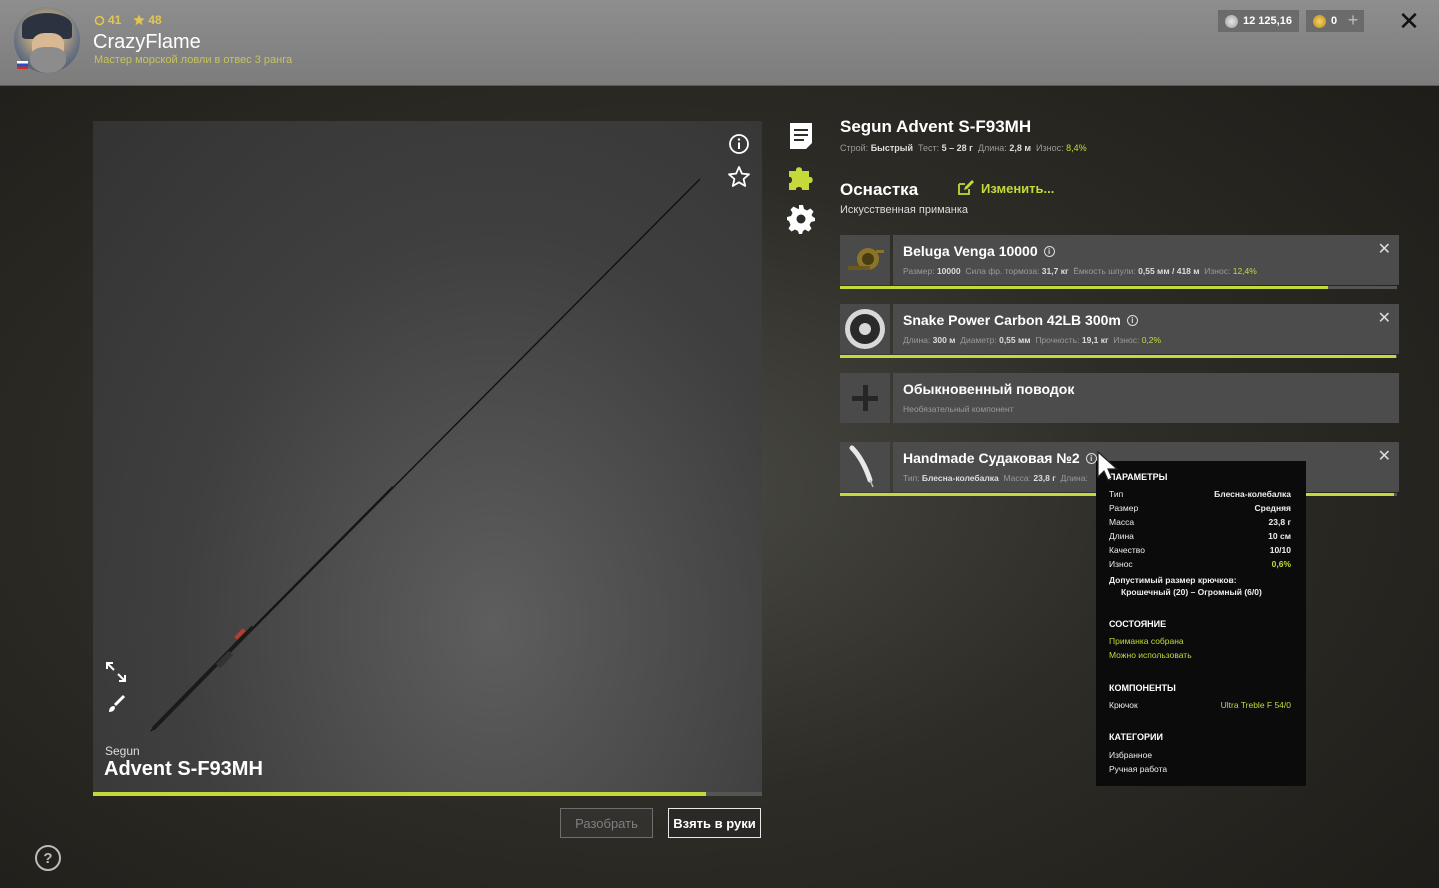 The width and height of the screenshot is (1439, 888). What do you see at coordinates (801, 177) in the screenshot?
I see `tackle-puzzle-icon` at bounding box center [801, 177].